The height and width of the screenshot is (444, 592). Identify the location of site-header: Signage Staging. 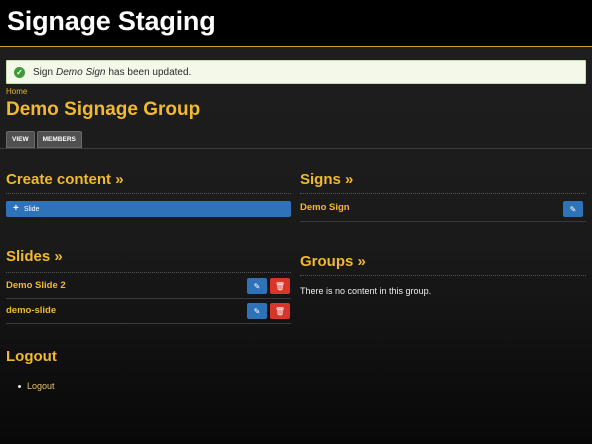
(296, 23).